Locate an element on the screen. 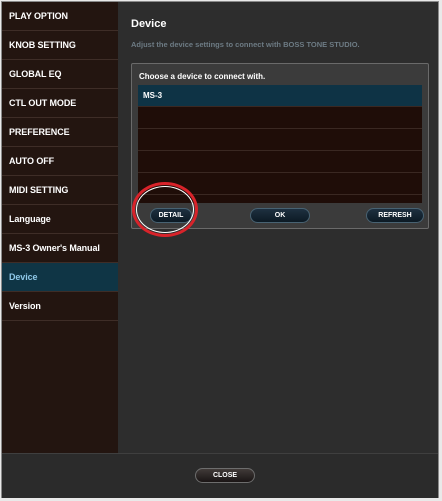 The height and width of the screenshot is (501, 442). sidebar-item-ctl-out-mode: CTL OUT MODE is located at coordinates (60, 103).